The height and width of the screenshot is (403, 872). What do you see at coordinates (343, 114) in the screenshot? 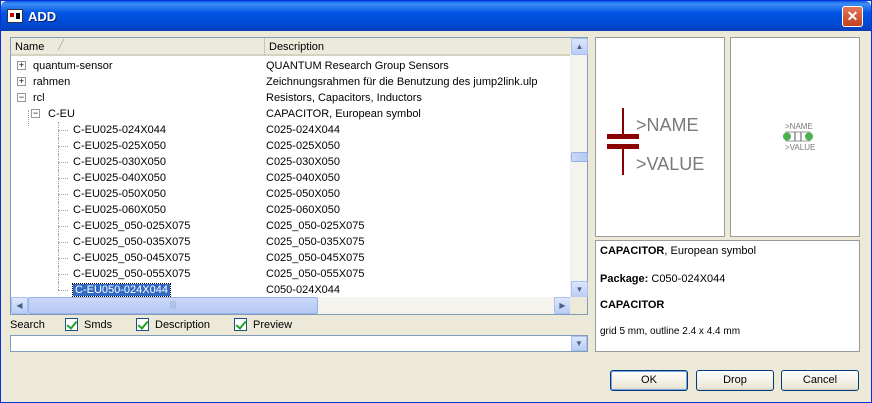
I see `tree-row-description: CAPACITOR, European symbol` at bounding box center [343, 114].